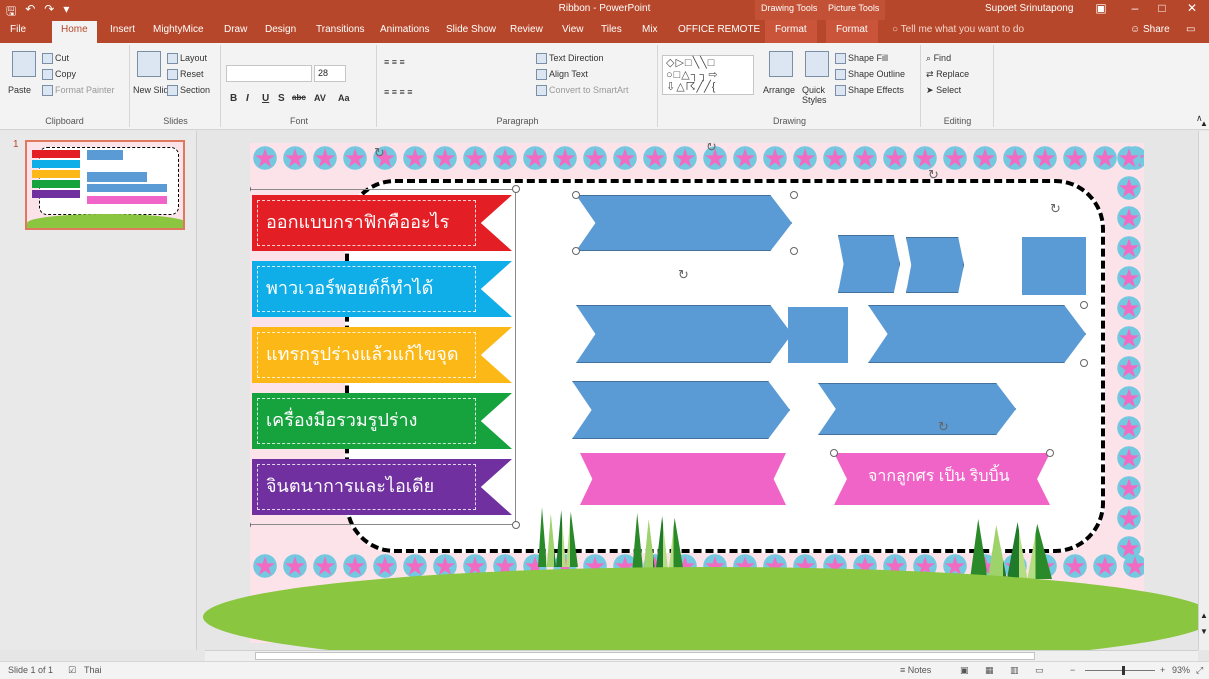 The width and height of the screenshot is (1209, 679). I want to click on convert-smartart-button: Convert to SmartArt, so click(582, 91).